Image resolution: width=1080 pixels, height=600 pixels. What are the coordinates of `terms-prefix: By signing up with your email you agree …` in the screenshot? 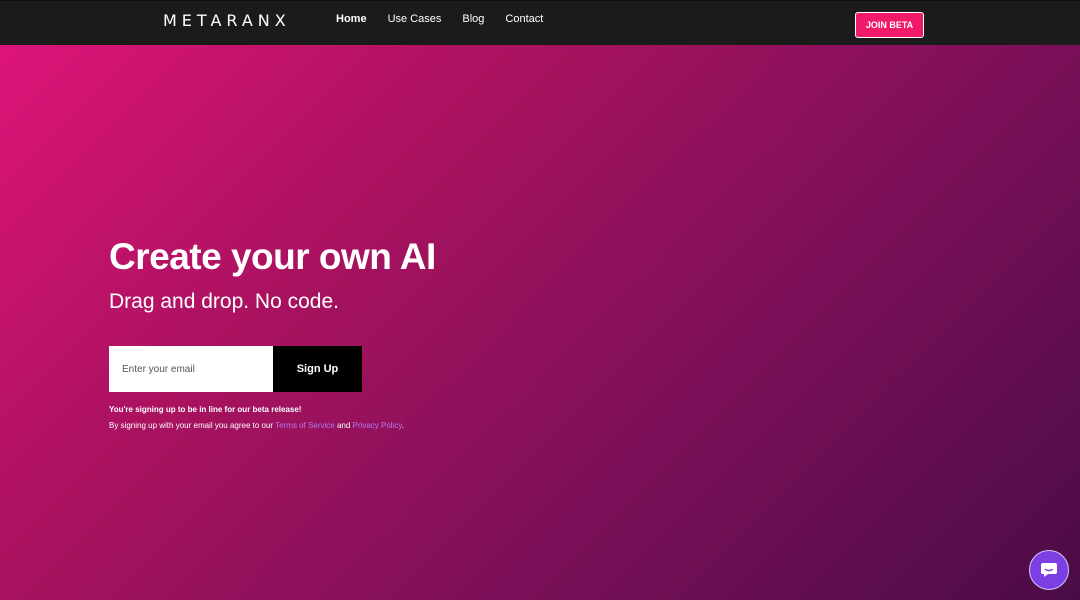 It's located at (192, 425).